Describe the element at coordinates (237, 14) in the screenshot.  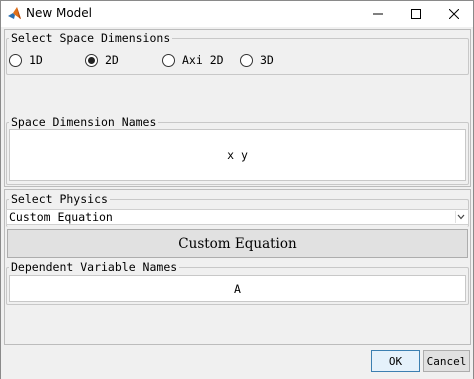
I see `title-bar: New Model` at that location.